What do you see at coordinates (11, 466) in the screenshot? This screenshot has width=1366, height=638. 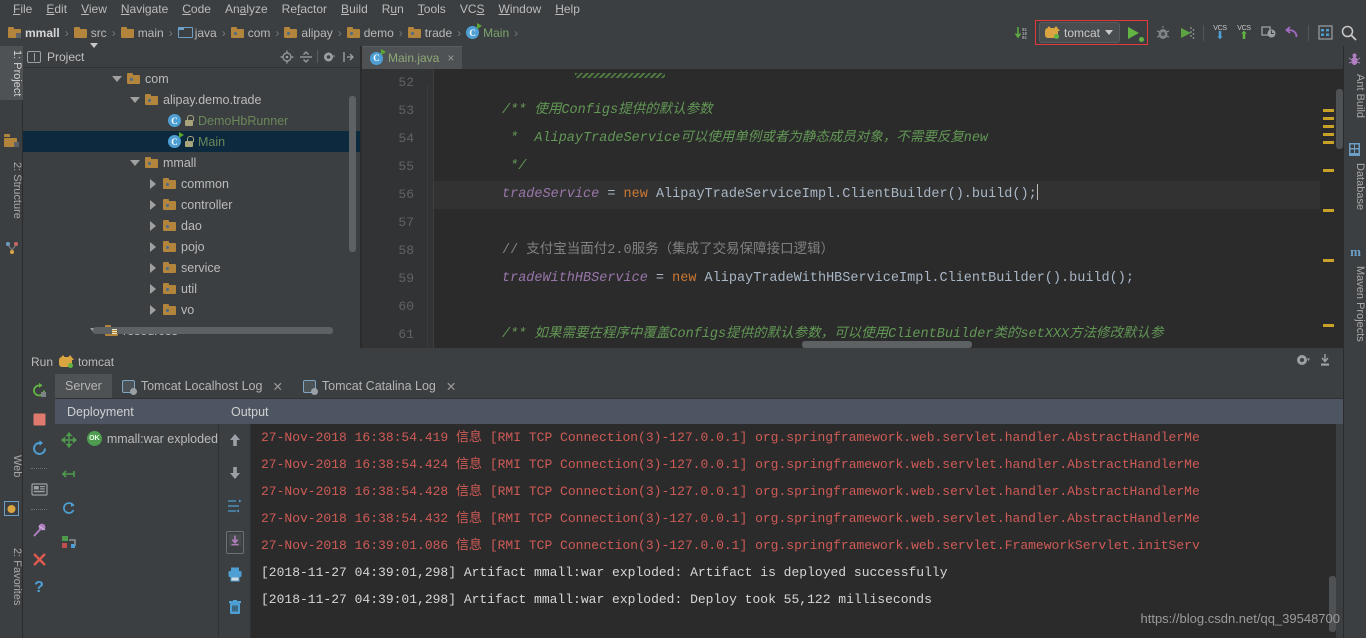 I see `sidebar-item-web: Web` at bounding box center [11, 466].